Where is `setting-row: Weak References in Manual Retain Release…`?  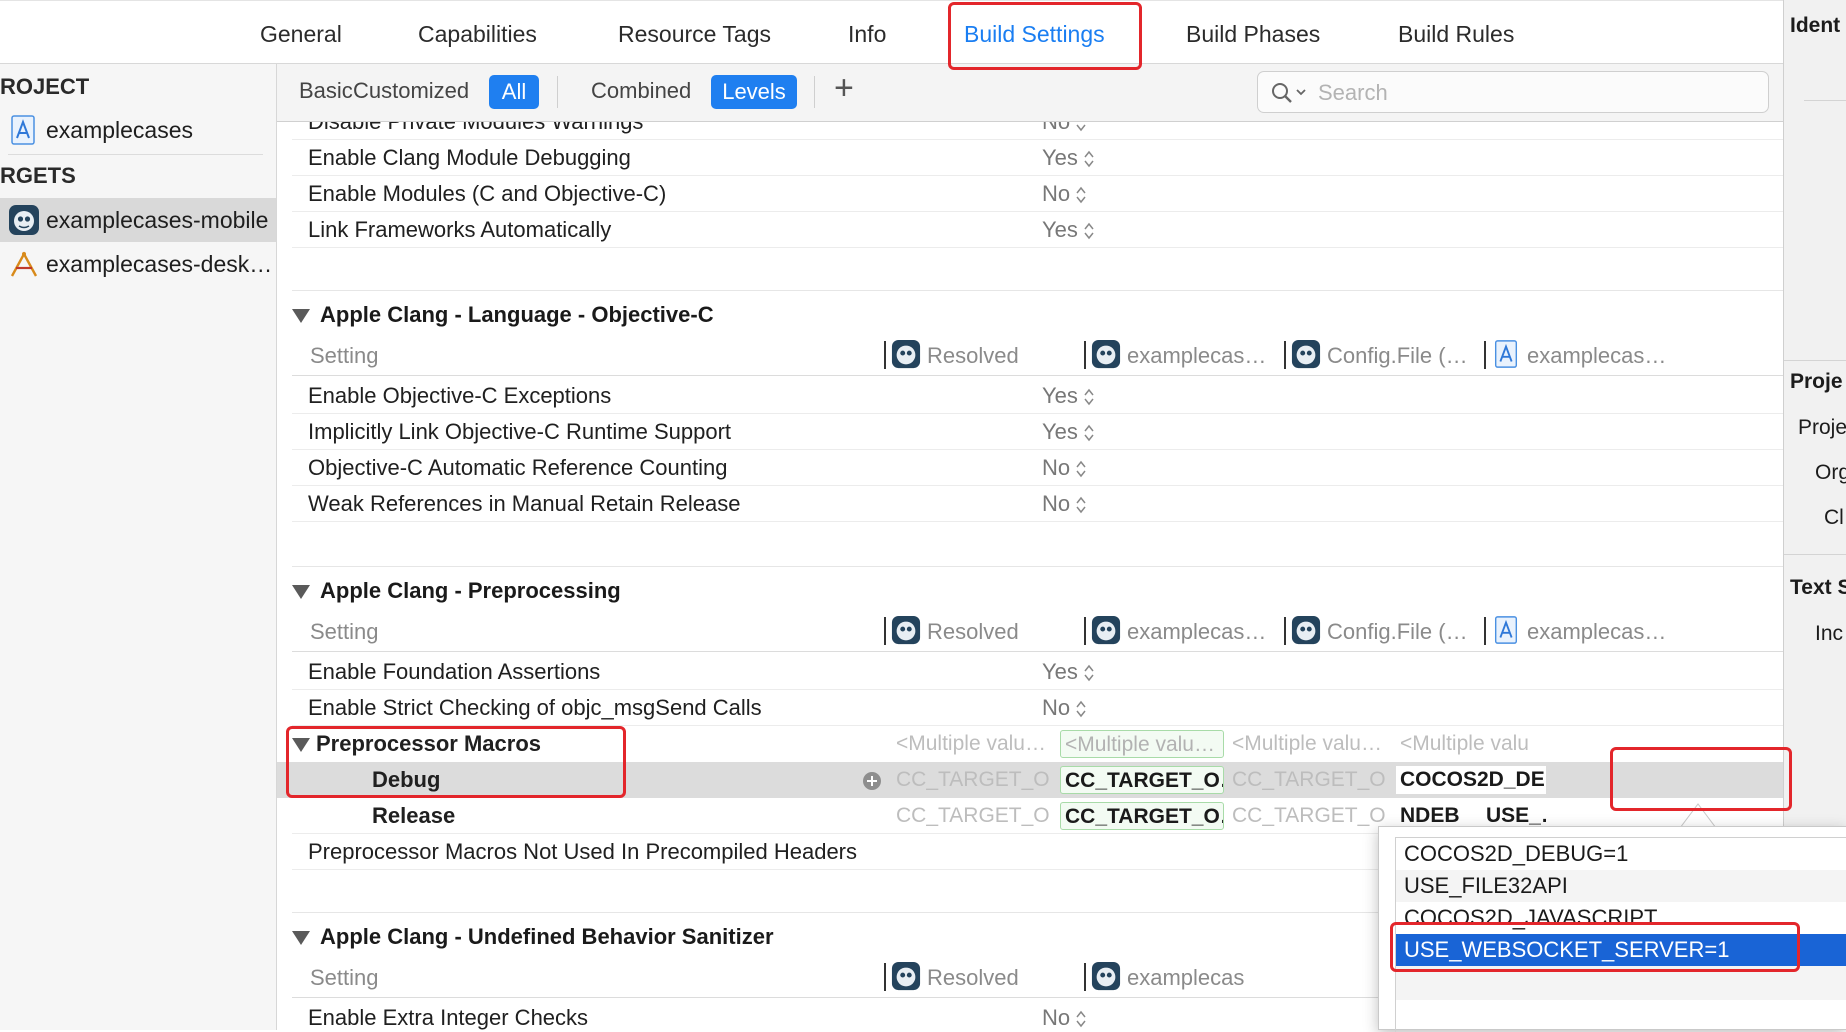 setting-row: Weak References in Manual Retain Release… is located at coordinates (1037, 504).